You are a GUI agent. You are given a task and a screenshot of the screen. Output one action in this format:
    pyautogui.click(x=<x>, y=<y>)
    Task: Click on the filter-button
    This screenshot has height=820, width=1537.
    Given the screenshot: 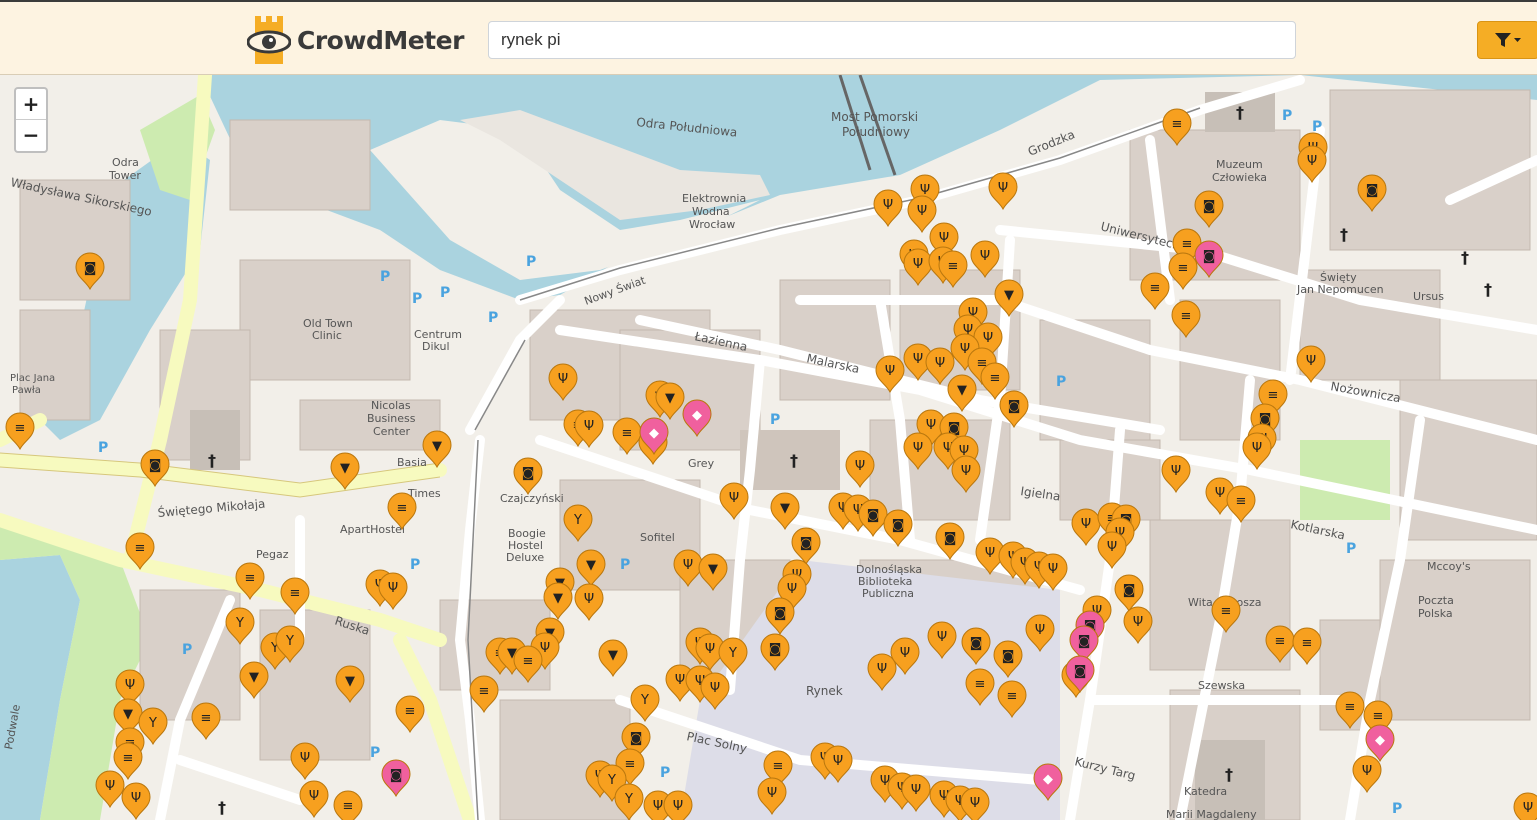 What is the action you would take?
    pyautogui.click(x=1507, y=40)
    